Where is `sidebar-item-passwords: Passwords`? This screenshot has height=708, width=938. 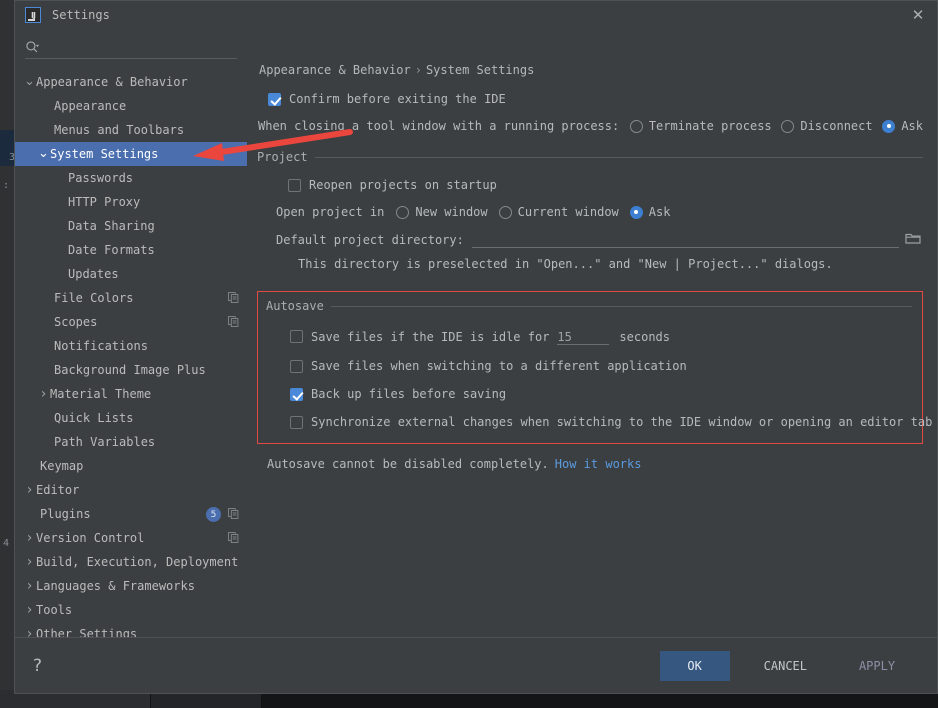 sidebar-item-passwords: Passwords is located at coordinates (131, 178).